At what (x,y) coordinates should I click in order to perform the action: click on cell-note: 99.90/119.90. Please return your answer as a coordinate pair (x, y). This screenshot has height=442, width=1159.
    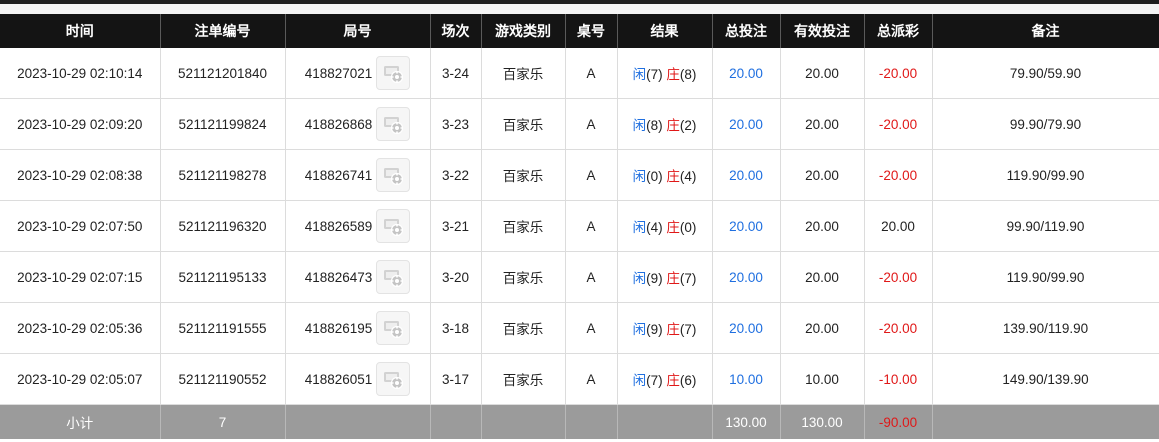
    Looking at the image, I should click on (1045, 226).